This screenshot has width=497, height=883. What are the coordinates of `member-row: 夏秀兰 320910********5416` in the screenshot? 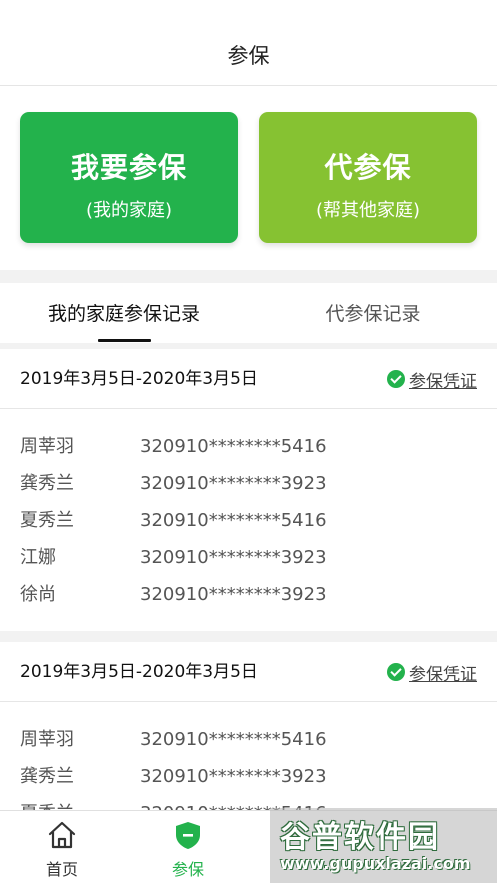 It's located at (248, 524).